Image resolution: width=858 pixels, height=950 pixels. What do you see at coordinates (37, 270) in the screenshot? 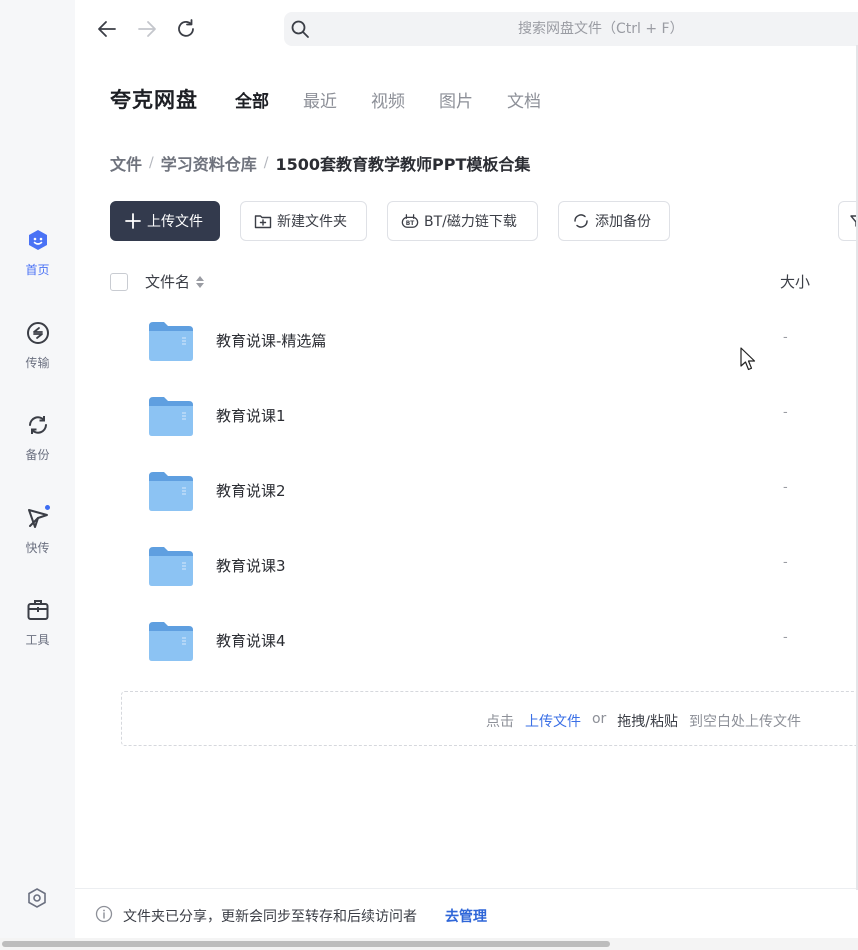
I see `sidebar-item-label: 首页` at bounding box center [37, 270].